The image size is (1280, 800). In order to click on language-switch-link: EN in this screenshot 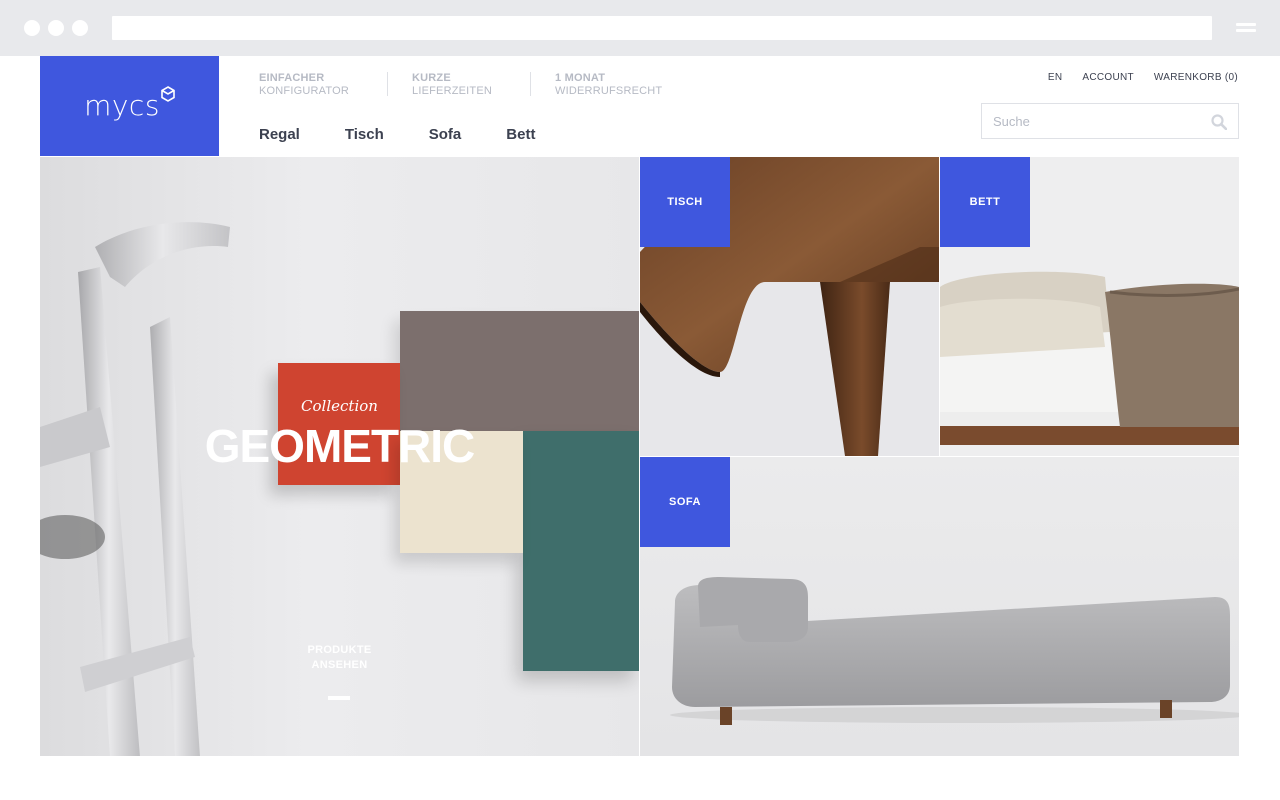, I will do `click(1055, 77)`.